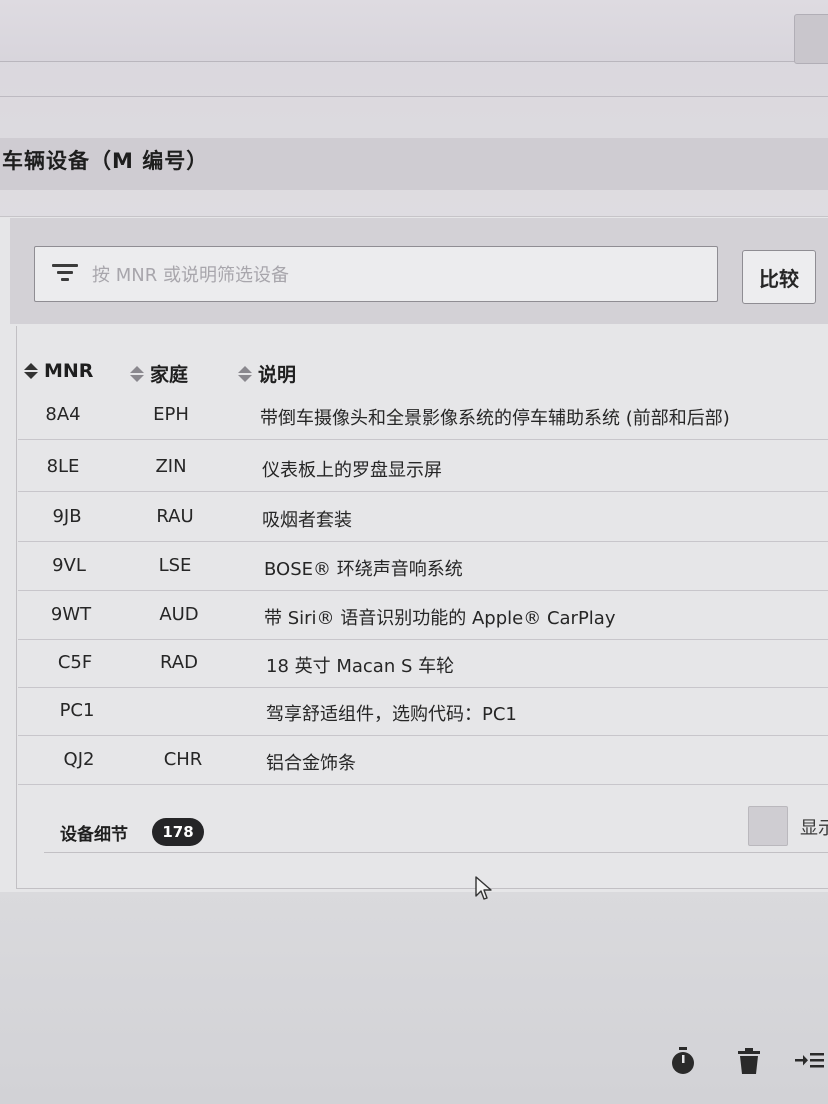 The width and height of the screenshot is (828, 1104). I want to click on top-right-button, so click(811, 39).